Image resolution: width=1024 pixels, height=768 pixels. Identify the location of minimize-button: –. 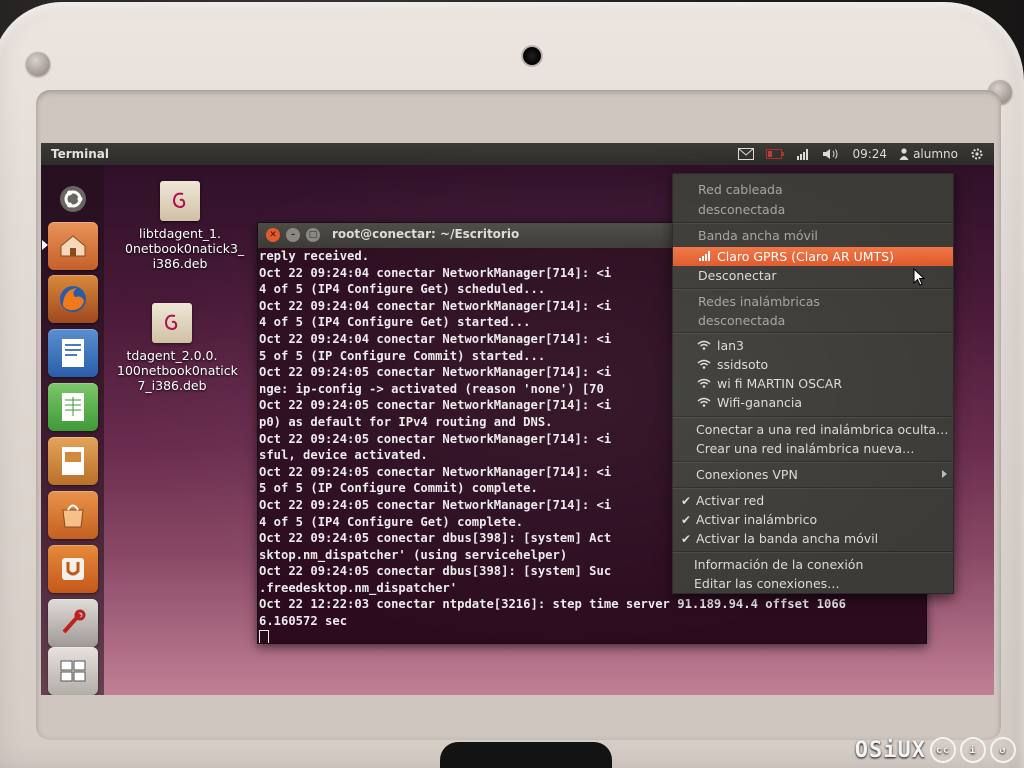
(293, 235).